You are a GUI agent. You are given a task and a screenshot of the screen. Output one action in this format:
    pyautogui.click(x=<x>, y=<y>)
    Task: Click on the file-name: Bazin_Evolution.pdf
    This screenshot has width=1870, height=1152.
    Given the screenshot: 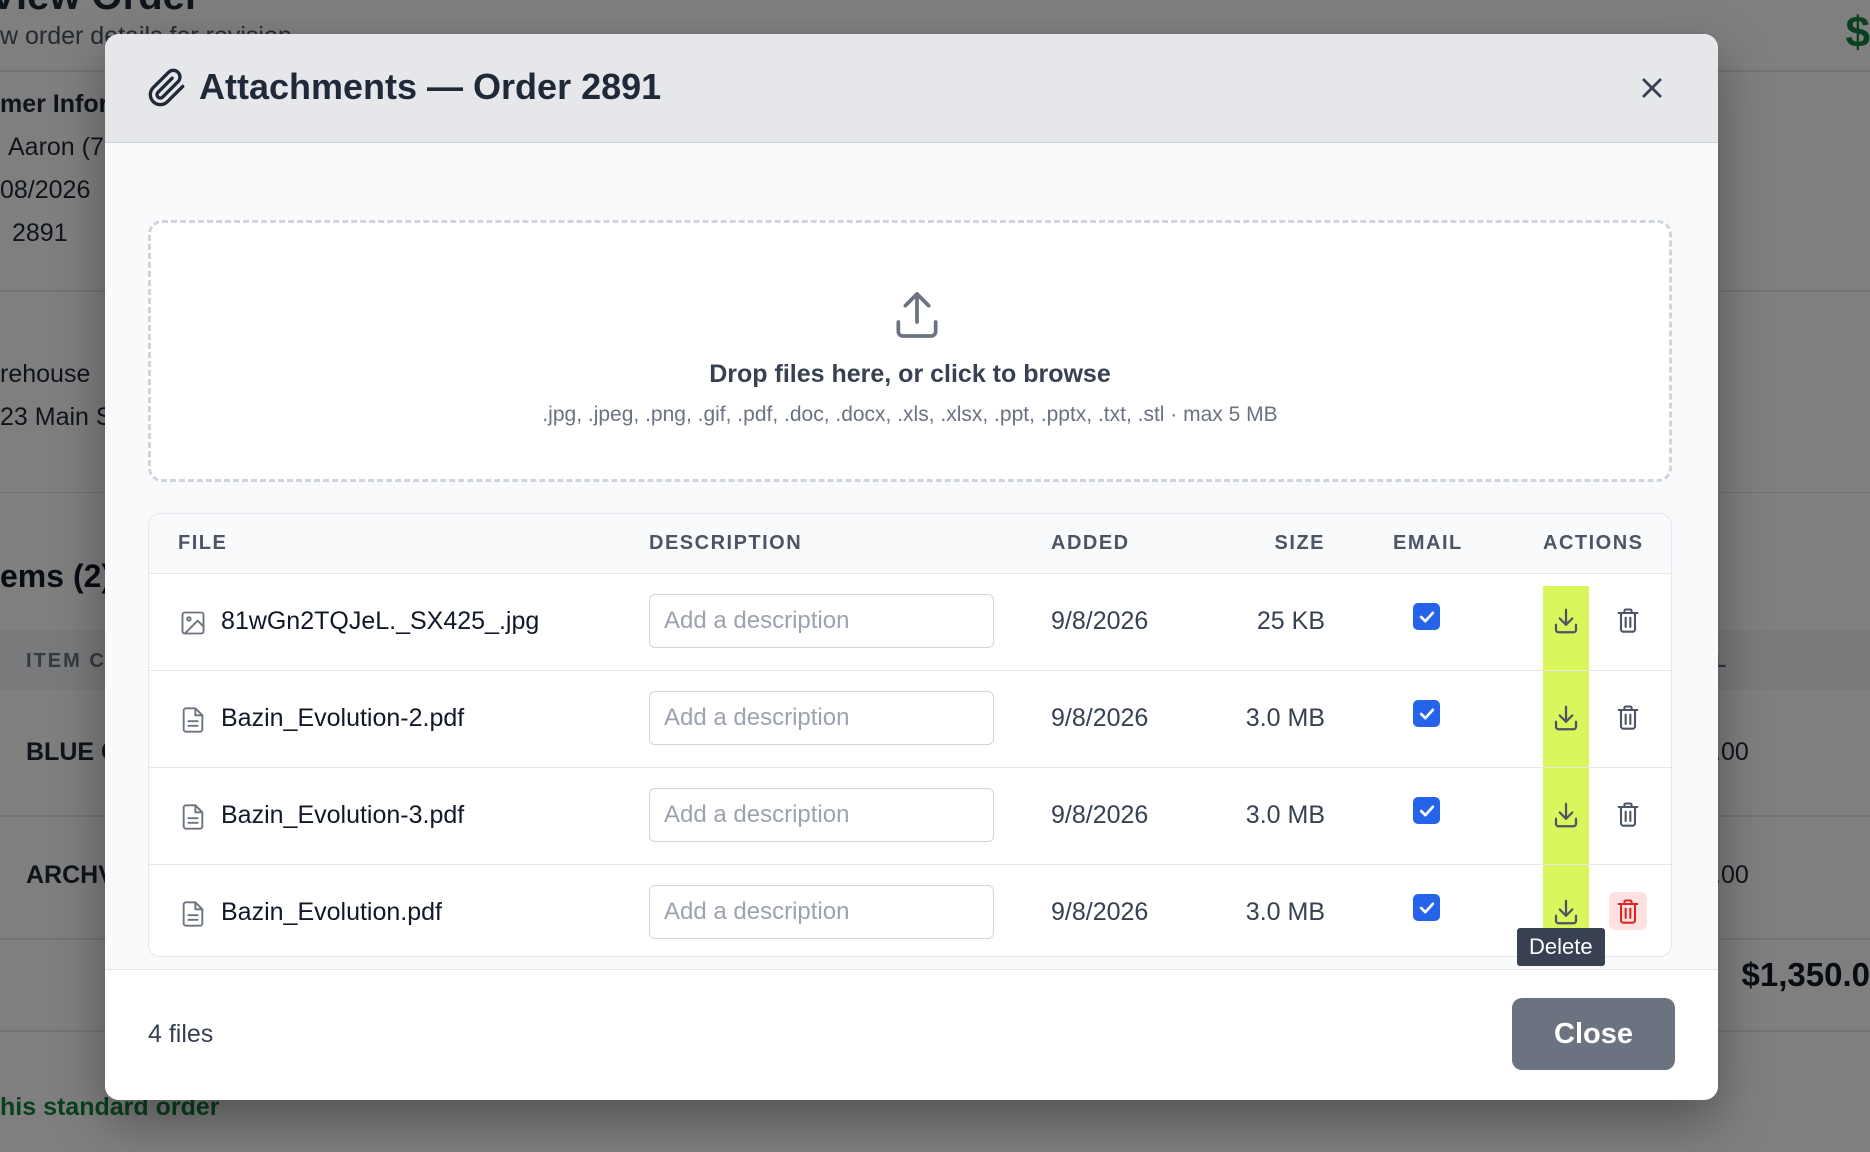 What is the action you would take?
    pyautogui.click(x=331, y=912)
    